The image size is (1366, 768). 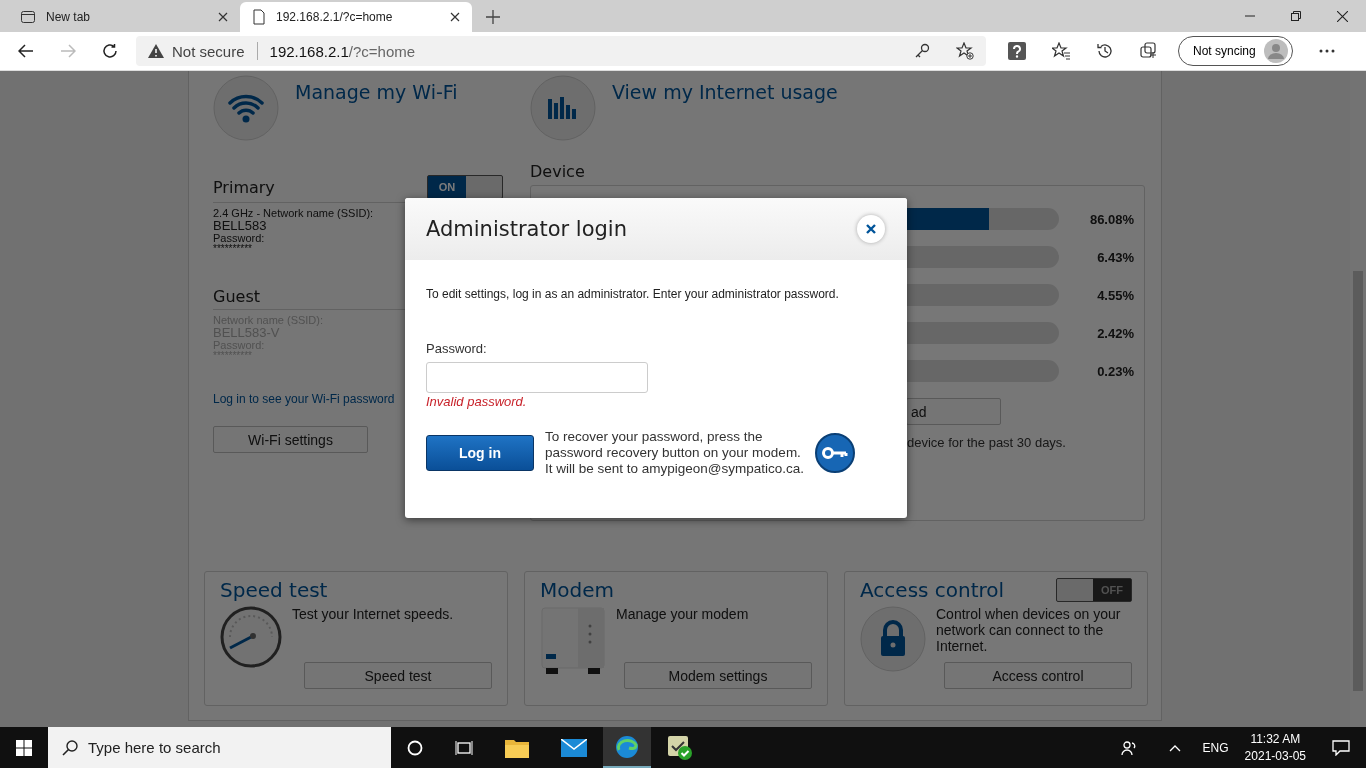 What do you see at coordinates (293, 213) in the screenshot?
I see `network-label: 2.4 GHz - Network name (SSID):` at bounding box center [293, 213].